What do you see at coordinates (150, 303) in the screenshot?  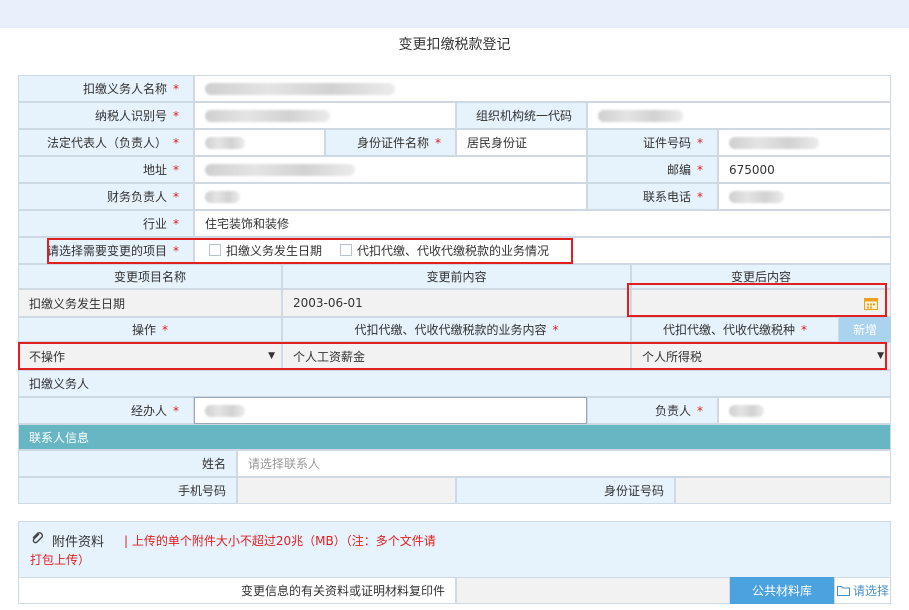 I see `change-row-item: 扣缴义务发生日期` at bounding box center [150, 303].